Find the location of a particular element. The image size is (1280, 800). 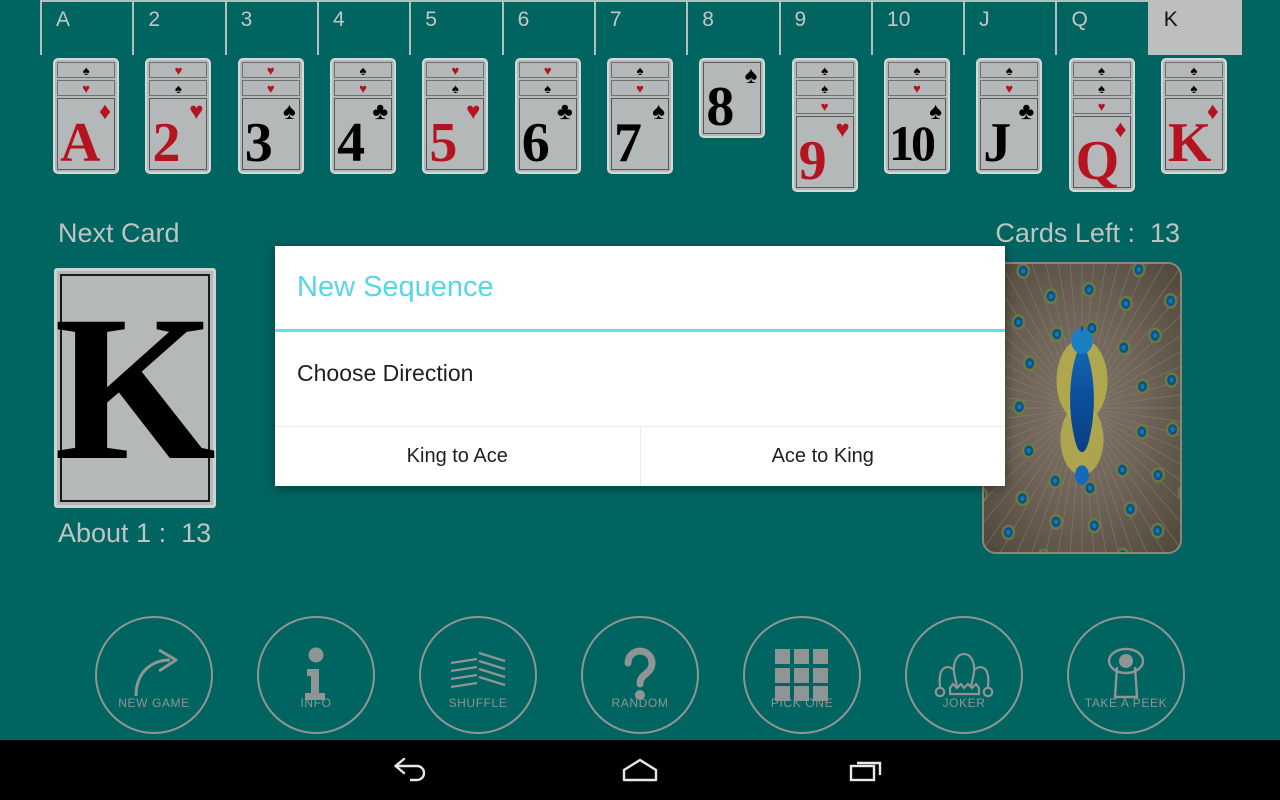

tool-button-label: NEW GAME is located at coordinates (154, 703).